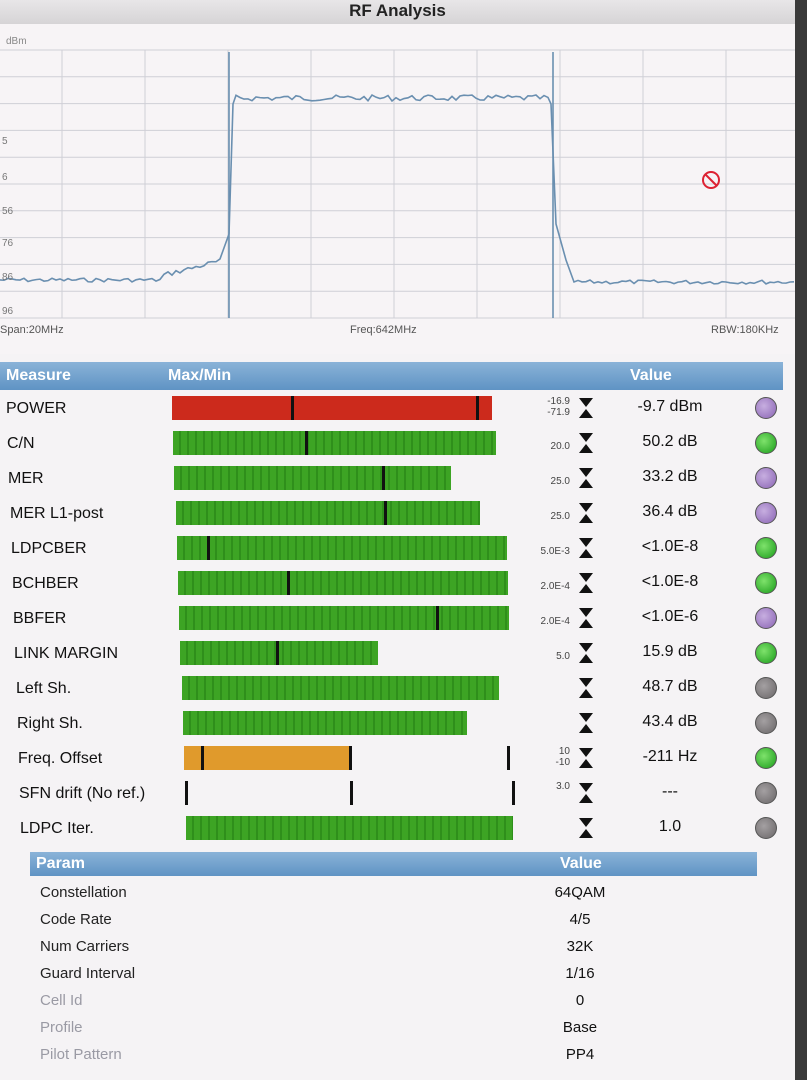  I want to click on y-tick-label: 5, so click(5, 141).